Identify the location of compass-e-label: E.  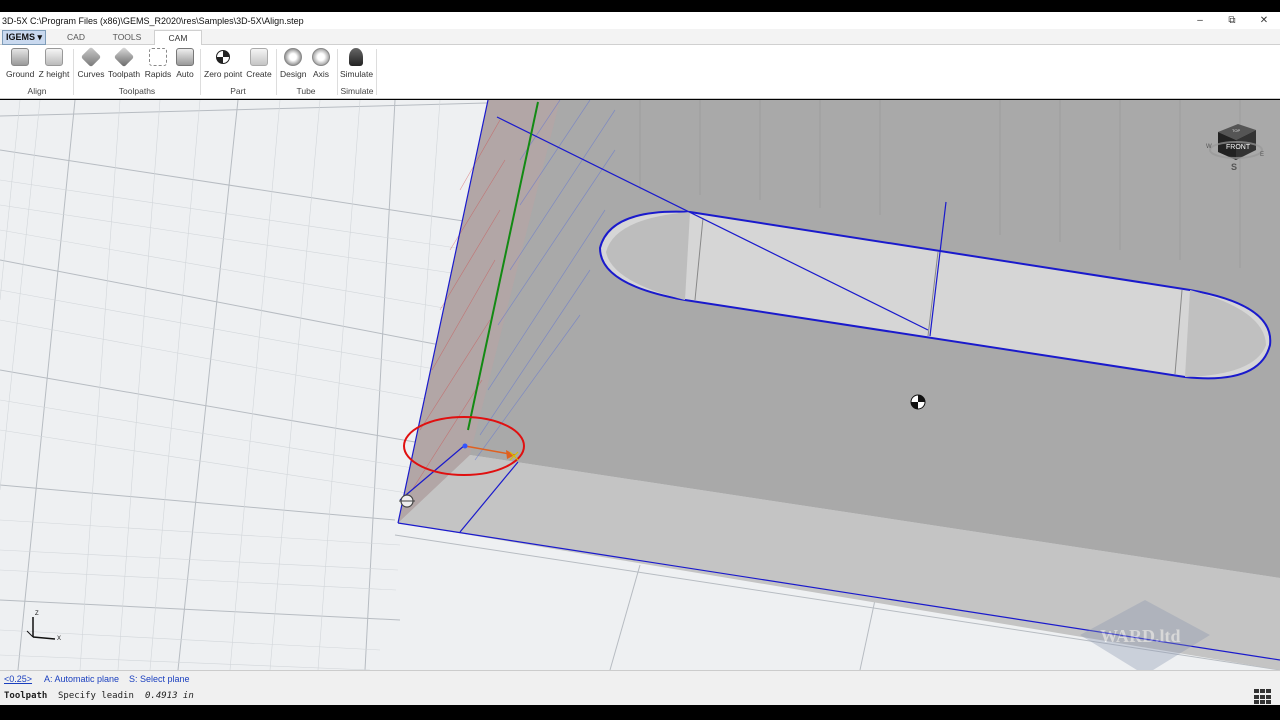
(1262, 155).